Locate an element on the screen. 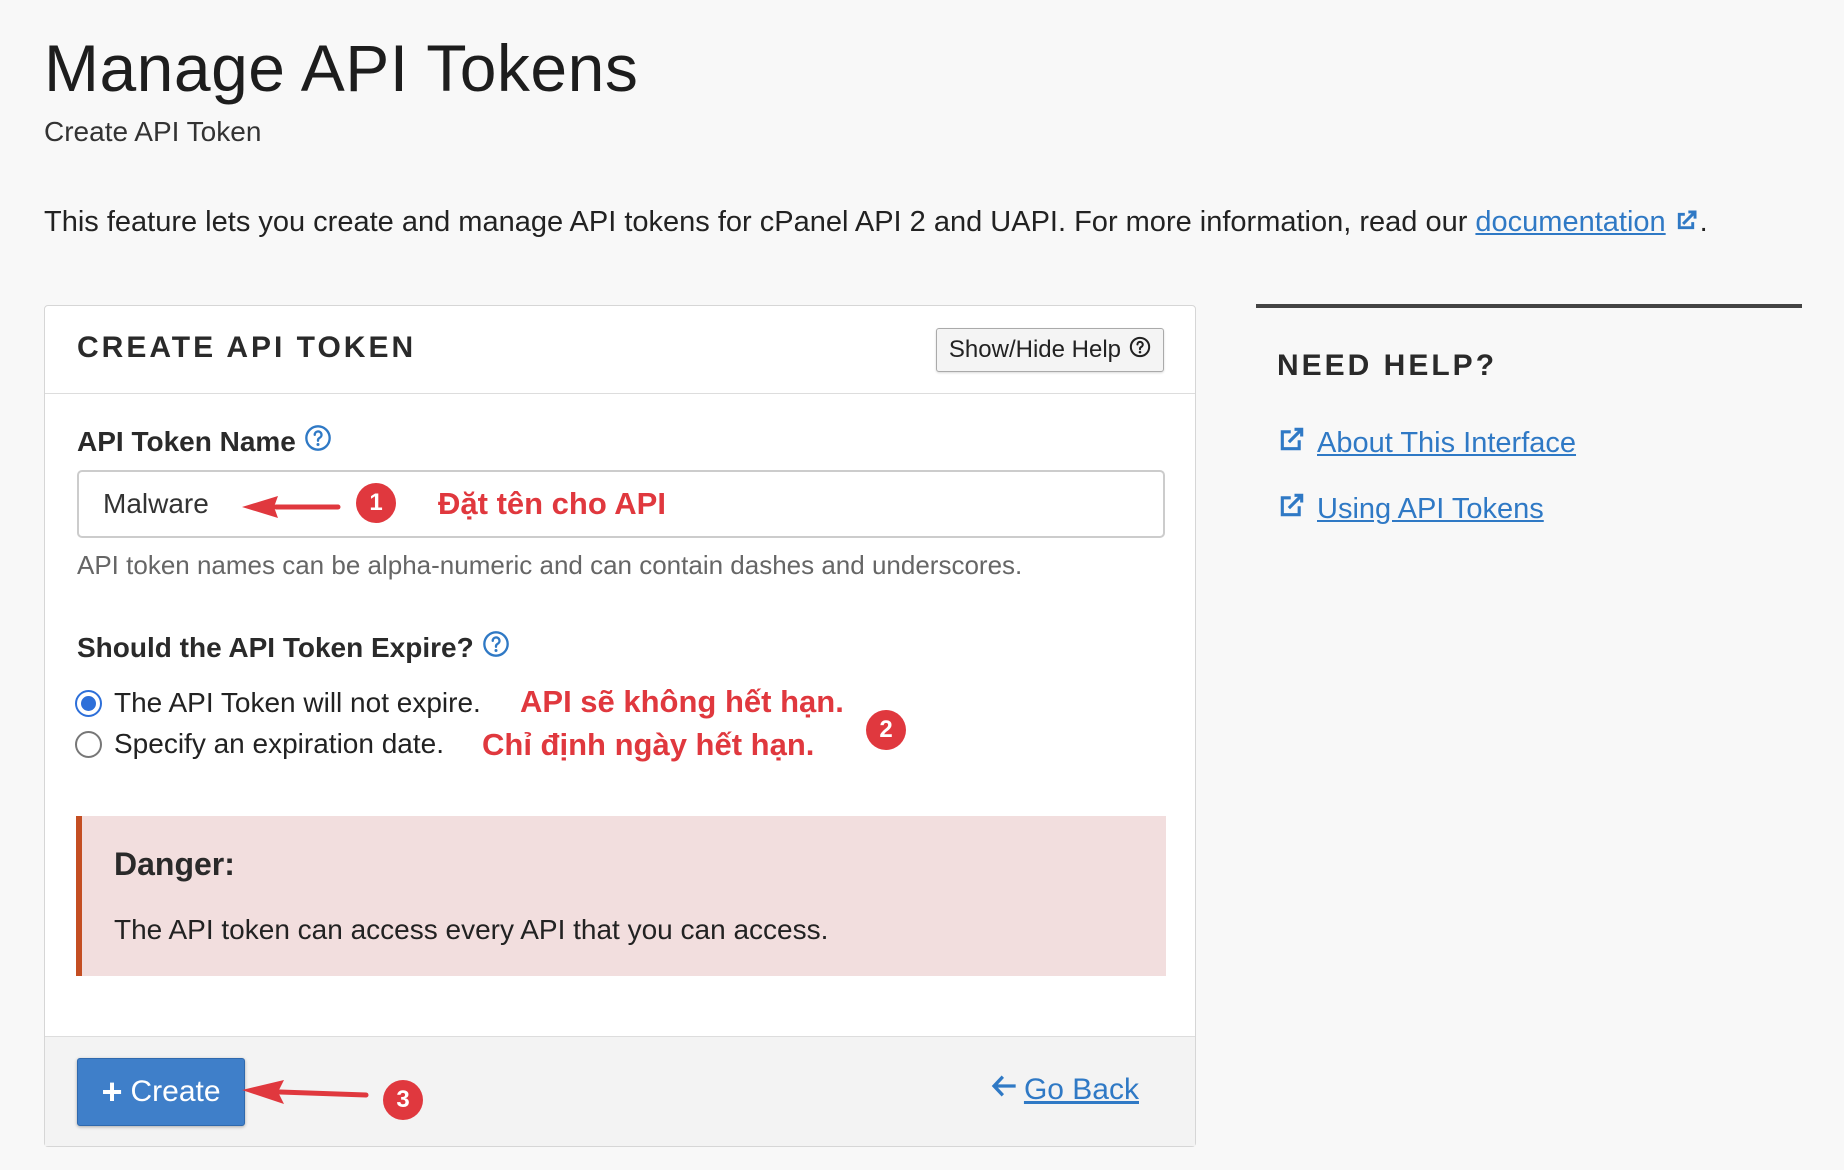  danger-title: Danger: is located at coordinates (174, 864).